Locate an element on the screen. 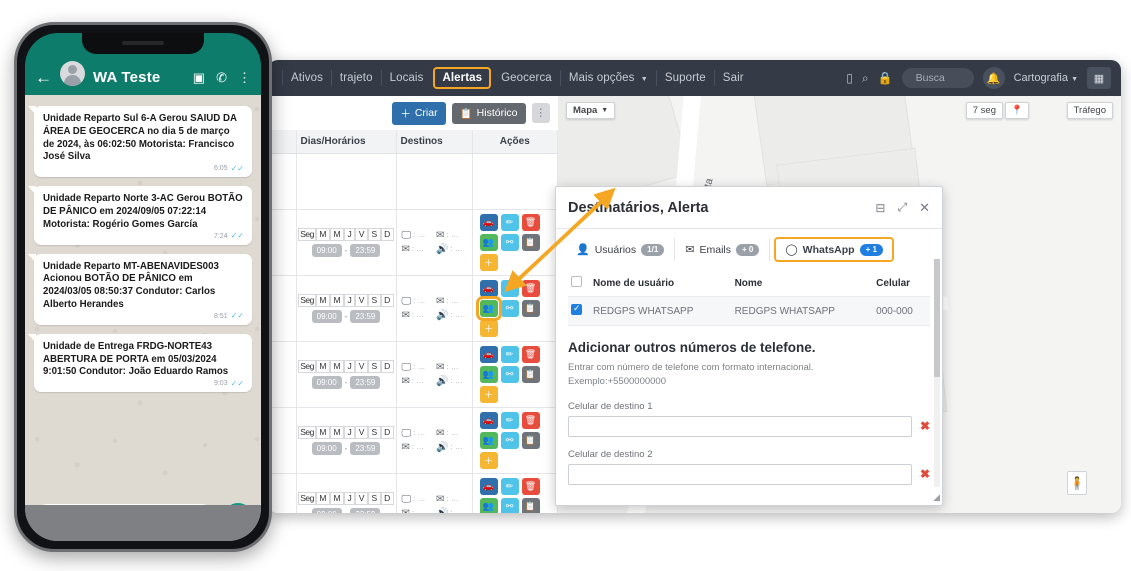 The width and height of the screenshot is (1131, 571). arrow-left-icon: ← is located at coordinates (43, 77).